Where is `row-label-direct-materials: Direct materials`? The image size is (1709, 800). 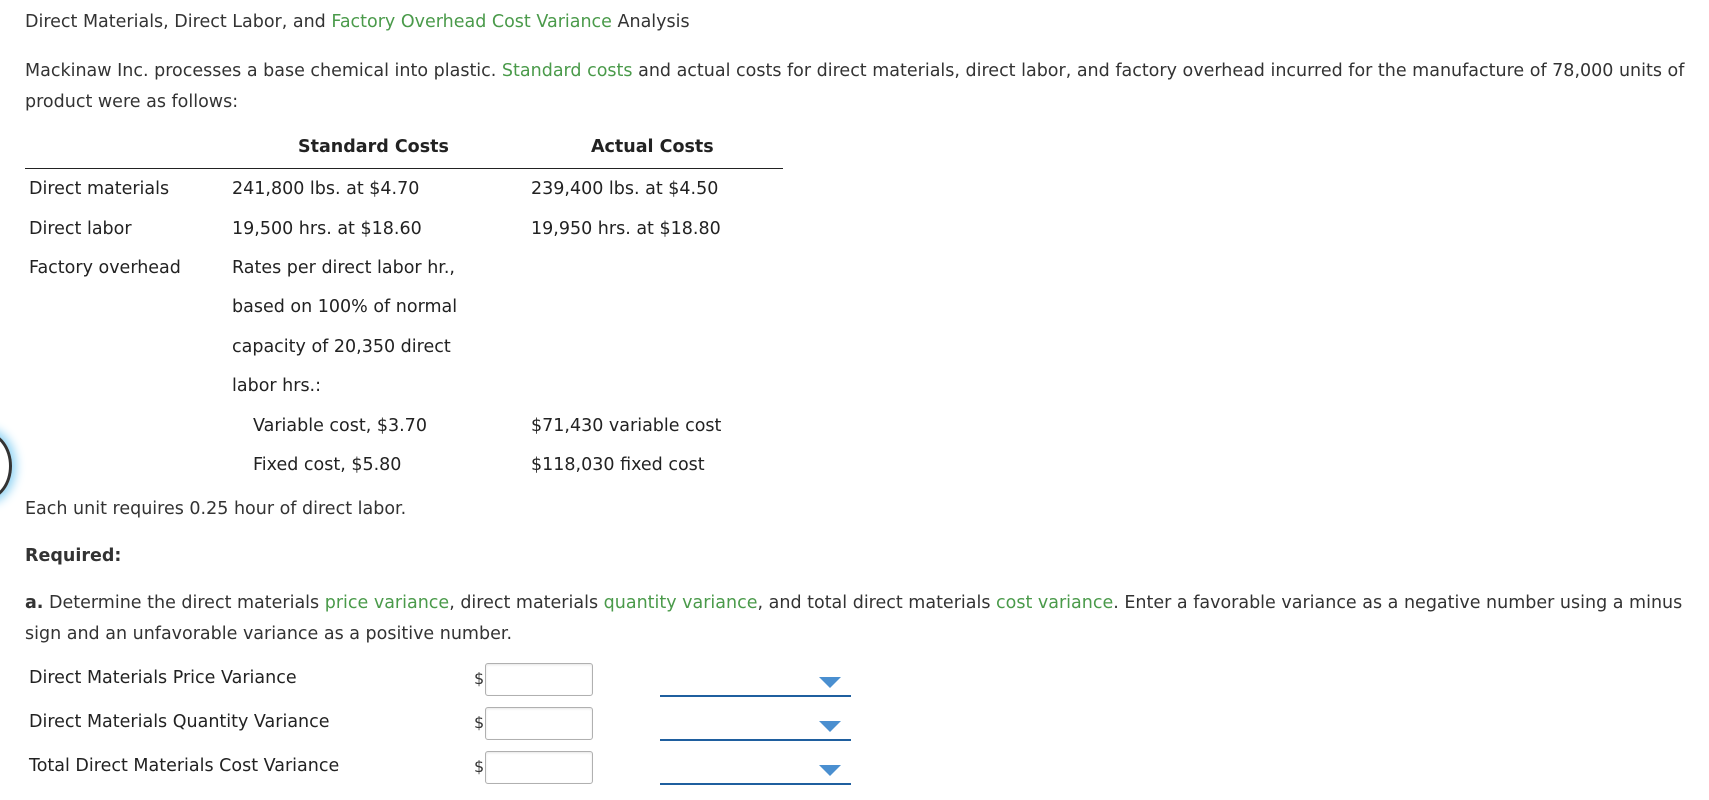 row-label-direct-materials: Direct materials is located at coordinates (99, 189).